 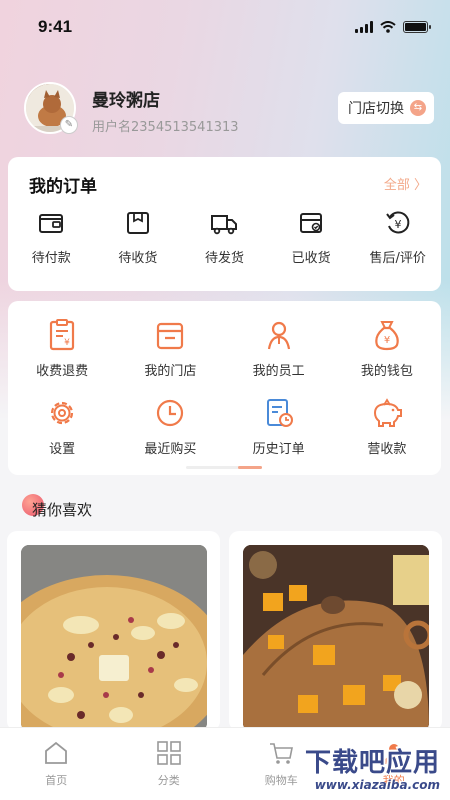 What do you see at coordinates (168, 780) in the screenshot?
I see `tab-label: 分类` at bounding box center [168, 780].